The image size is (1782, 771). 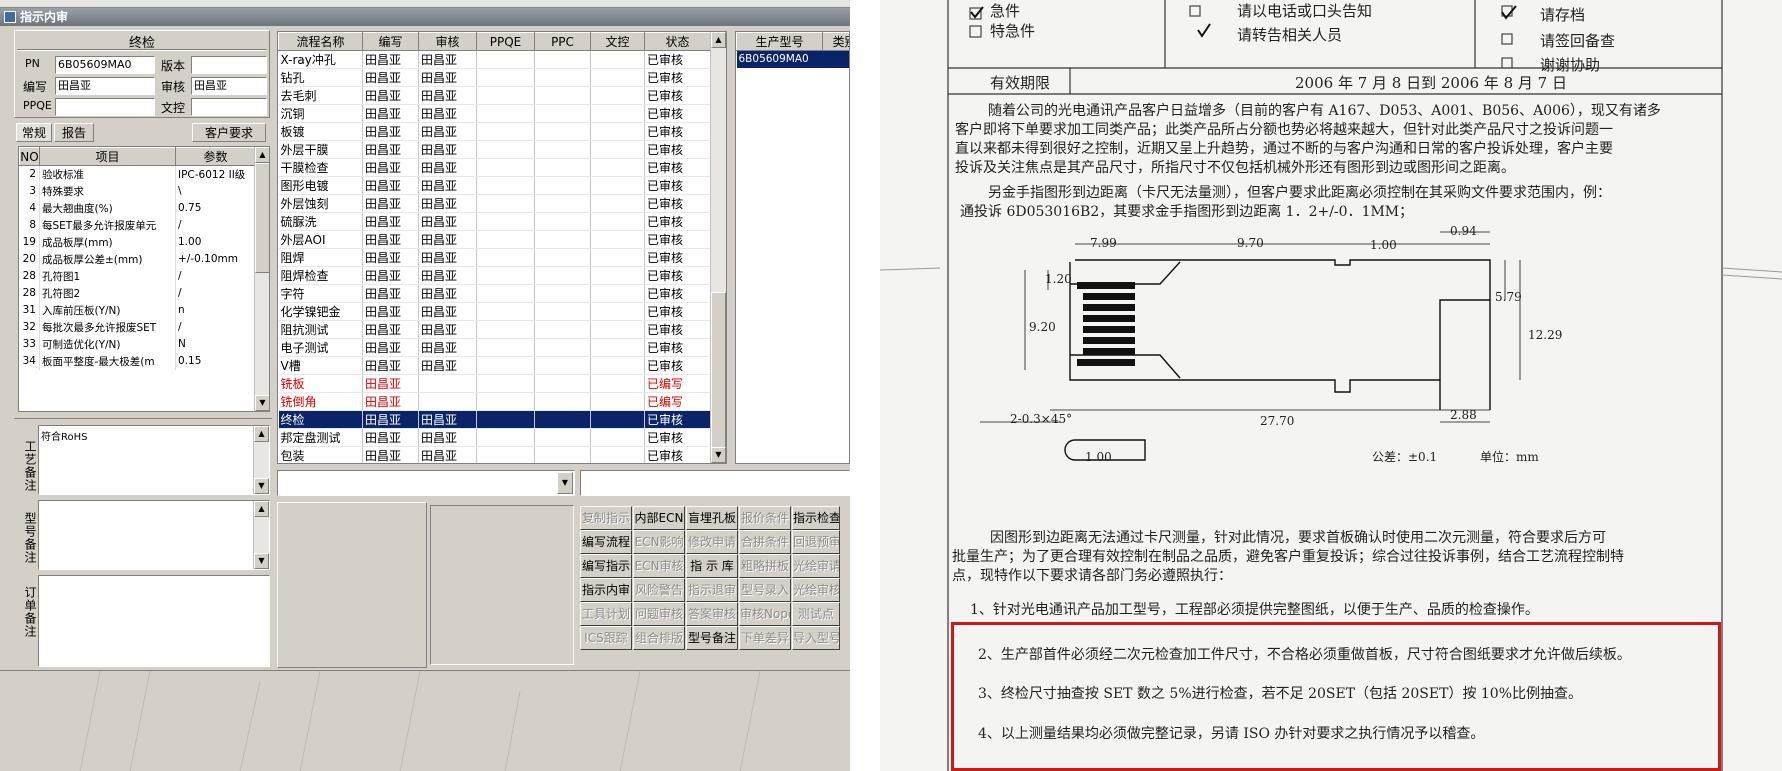 I want to click on action-button: ECN审核, so click(x=659, y=566).